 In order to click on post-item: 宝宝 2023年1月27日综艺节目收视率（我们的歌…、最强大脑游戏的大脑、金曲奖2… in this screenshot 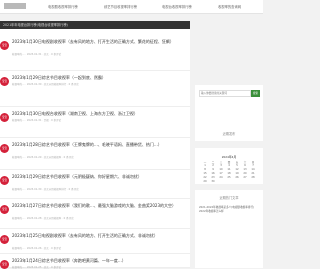, I will do `click(95, 214)`.